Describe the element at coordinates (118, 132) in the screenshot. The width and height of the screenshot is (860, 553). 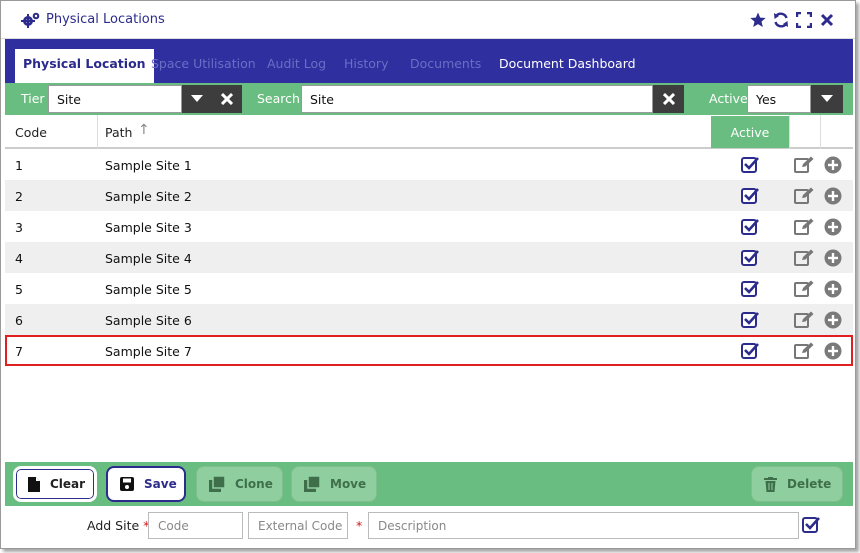
I see `header-path: Path` at that location.